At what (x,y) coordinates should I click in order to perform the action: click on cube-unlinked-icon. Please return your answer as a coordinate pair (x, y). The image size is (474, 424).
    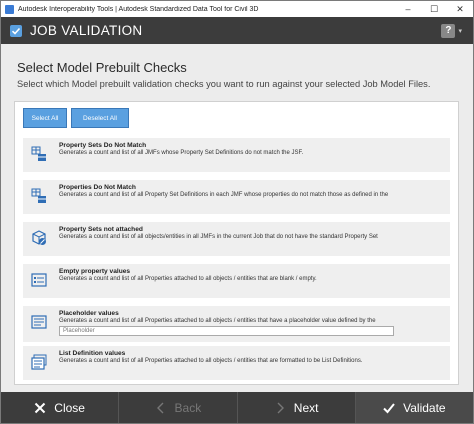
    Looking at the image, I should click on (39, 237).